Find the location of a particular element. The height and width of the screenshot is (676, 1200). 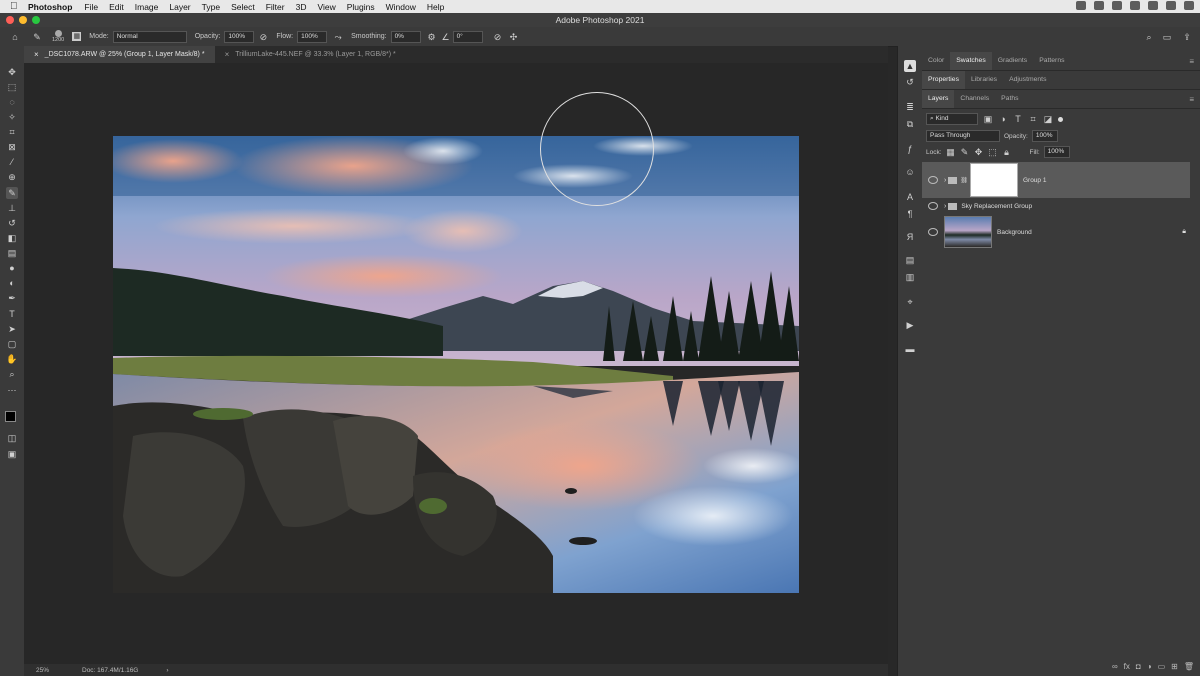

character-icon: A is located at coordinates (910, 197).